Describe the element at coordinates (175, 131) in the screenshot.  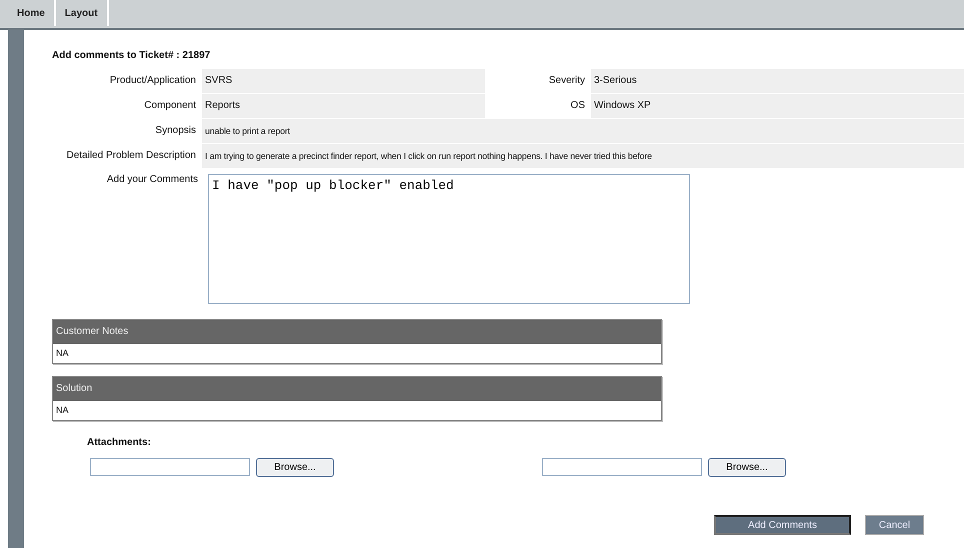
I see `field-label: Synopsis` at that location.